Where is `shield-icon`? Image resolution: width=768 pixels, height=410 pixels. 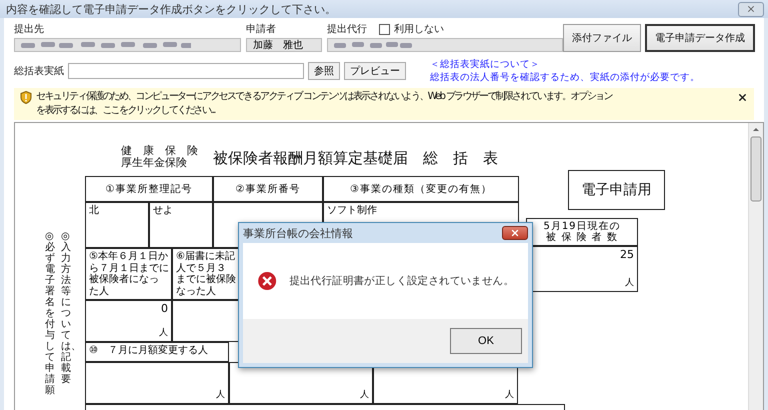 shield-icon is located at coordinates (26, 97).